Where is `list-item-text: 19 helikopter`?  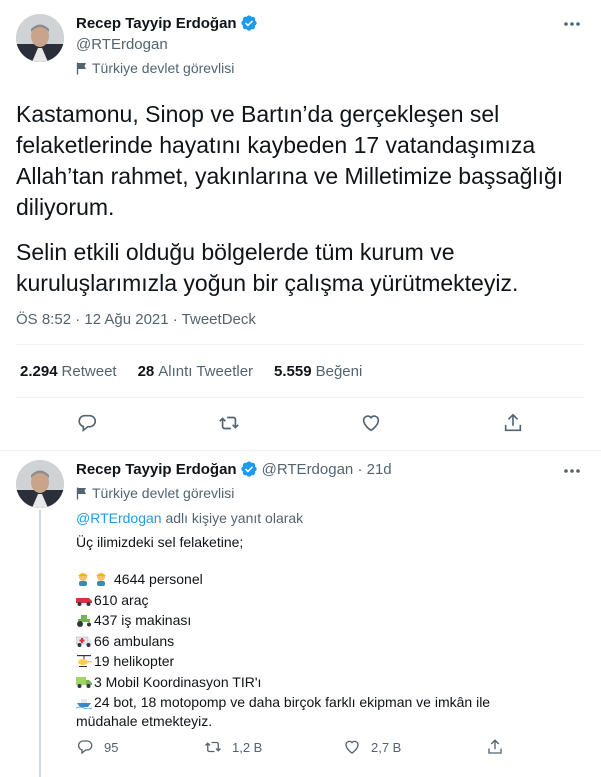
list-item-text: 19 helikopter is located at coordinates (134, 661).